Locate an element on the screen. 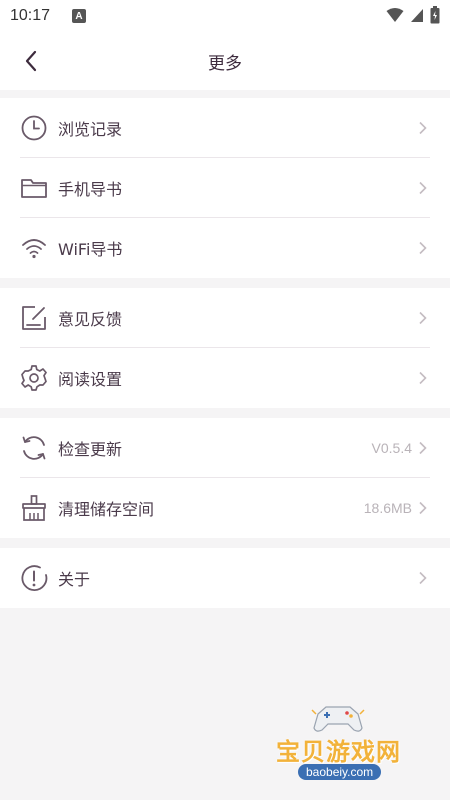 The height and width of the screenshot is (800, 450). menu-item-about: 关于 is located at coordinates (225, 578).